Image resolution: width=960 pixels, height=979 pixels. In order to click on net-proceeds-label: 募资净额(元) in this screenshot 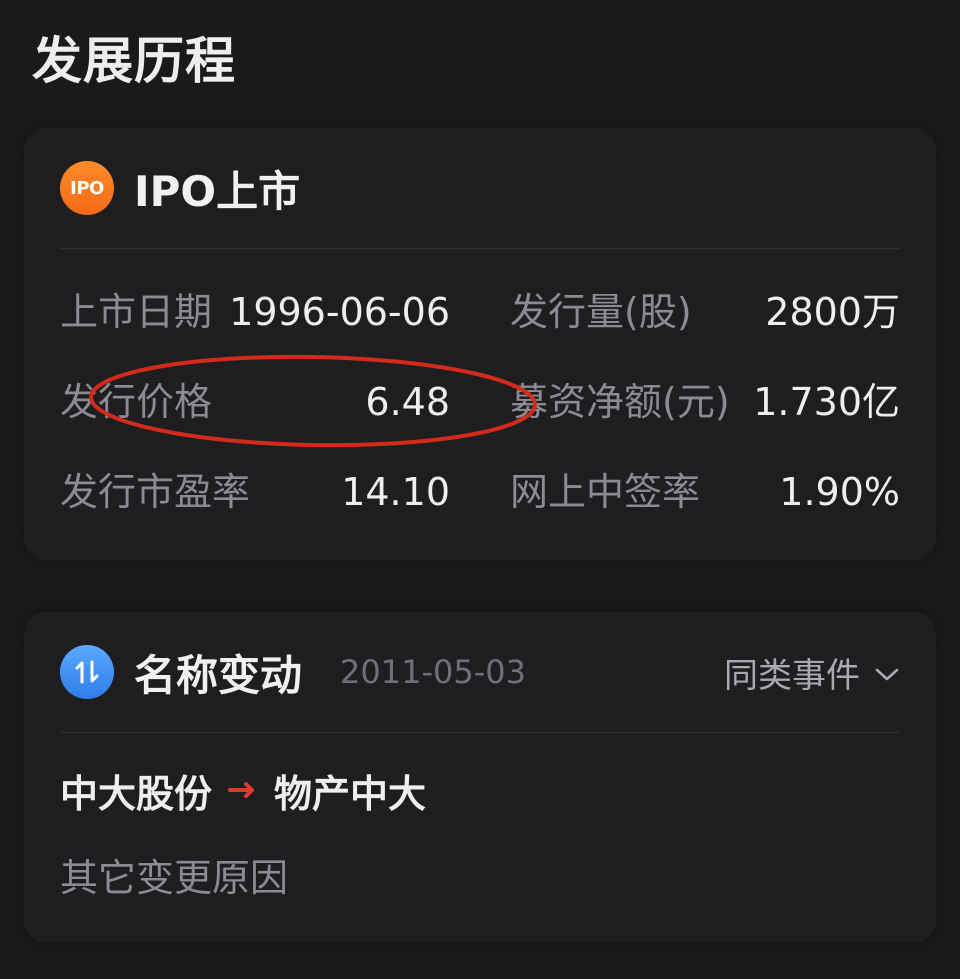, I will do `click(620, 402)`.